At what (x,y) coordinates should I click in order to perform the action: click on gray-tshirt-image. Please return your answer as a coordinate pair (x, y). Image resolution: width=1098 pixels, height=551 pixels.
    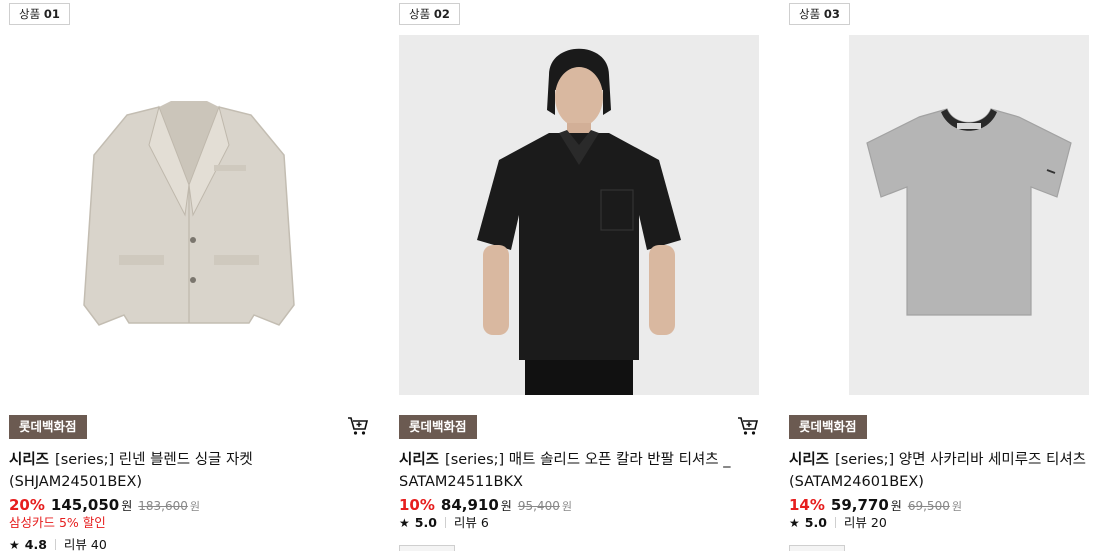
    Looking at the image, I should click on (969, 215).